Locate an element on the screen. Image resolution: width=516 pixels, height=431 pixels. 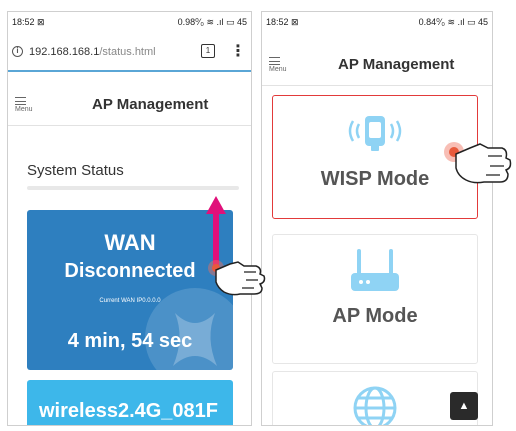
router-mode-card is located at coordinates (375, 398).